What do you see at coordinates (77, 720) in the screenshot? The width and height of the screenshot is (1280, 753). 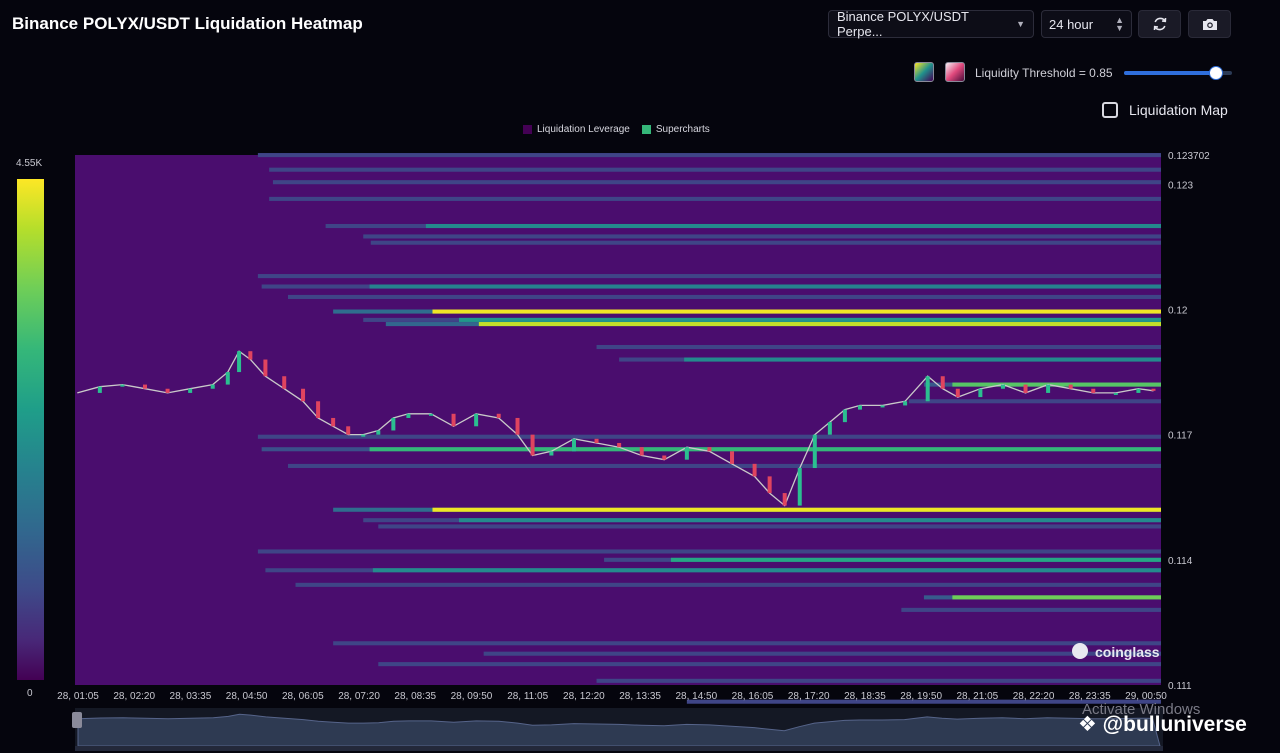 I see `navigator-handle-left` at bounding box center [77, 720].